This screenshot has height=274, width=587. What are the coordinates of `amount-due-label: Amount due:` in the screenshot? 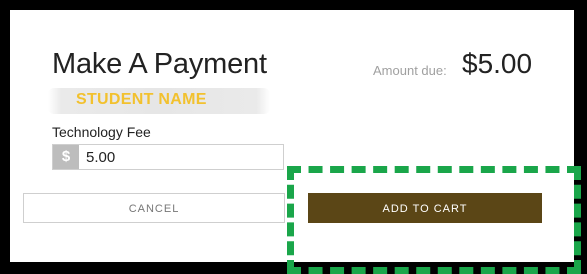 It's located at (410, 70).